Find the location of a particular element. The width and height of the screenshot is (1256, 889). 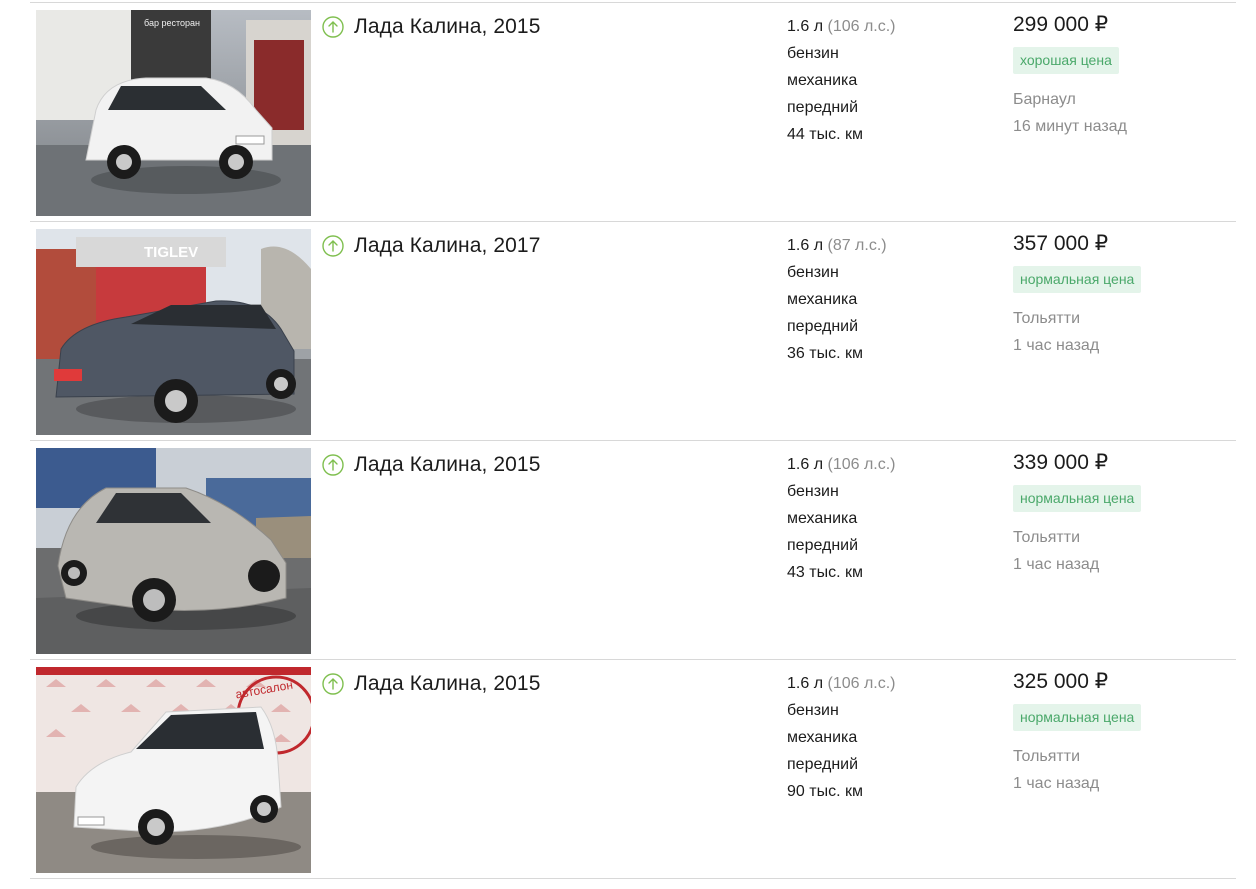

car-photo: TIGLEV is located at coordinates (173, 332).